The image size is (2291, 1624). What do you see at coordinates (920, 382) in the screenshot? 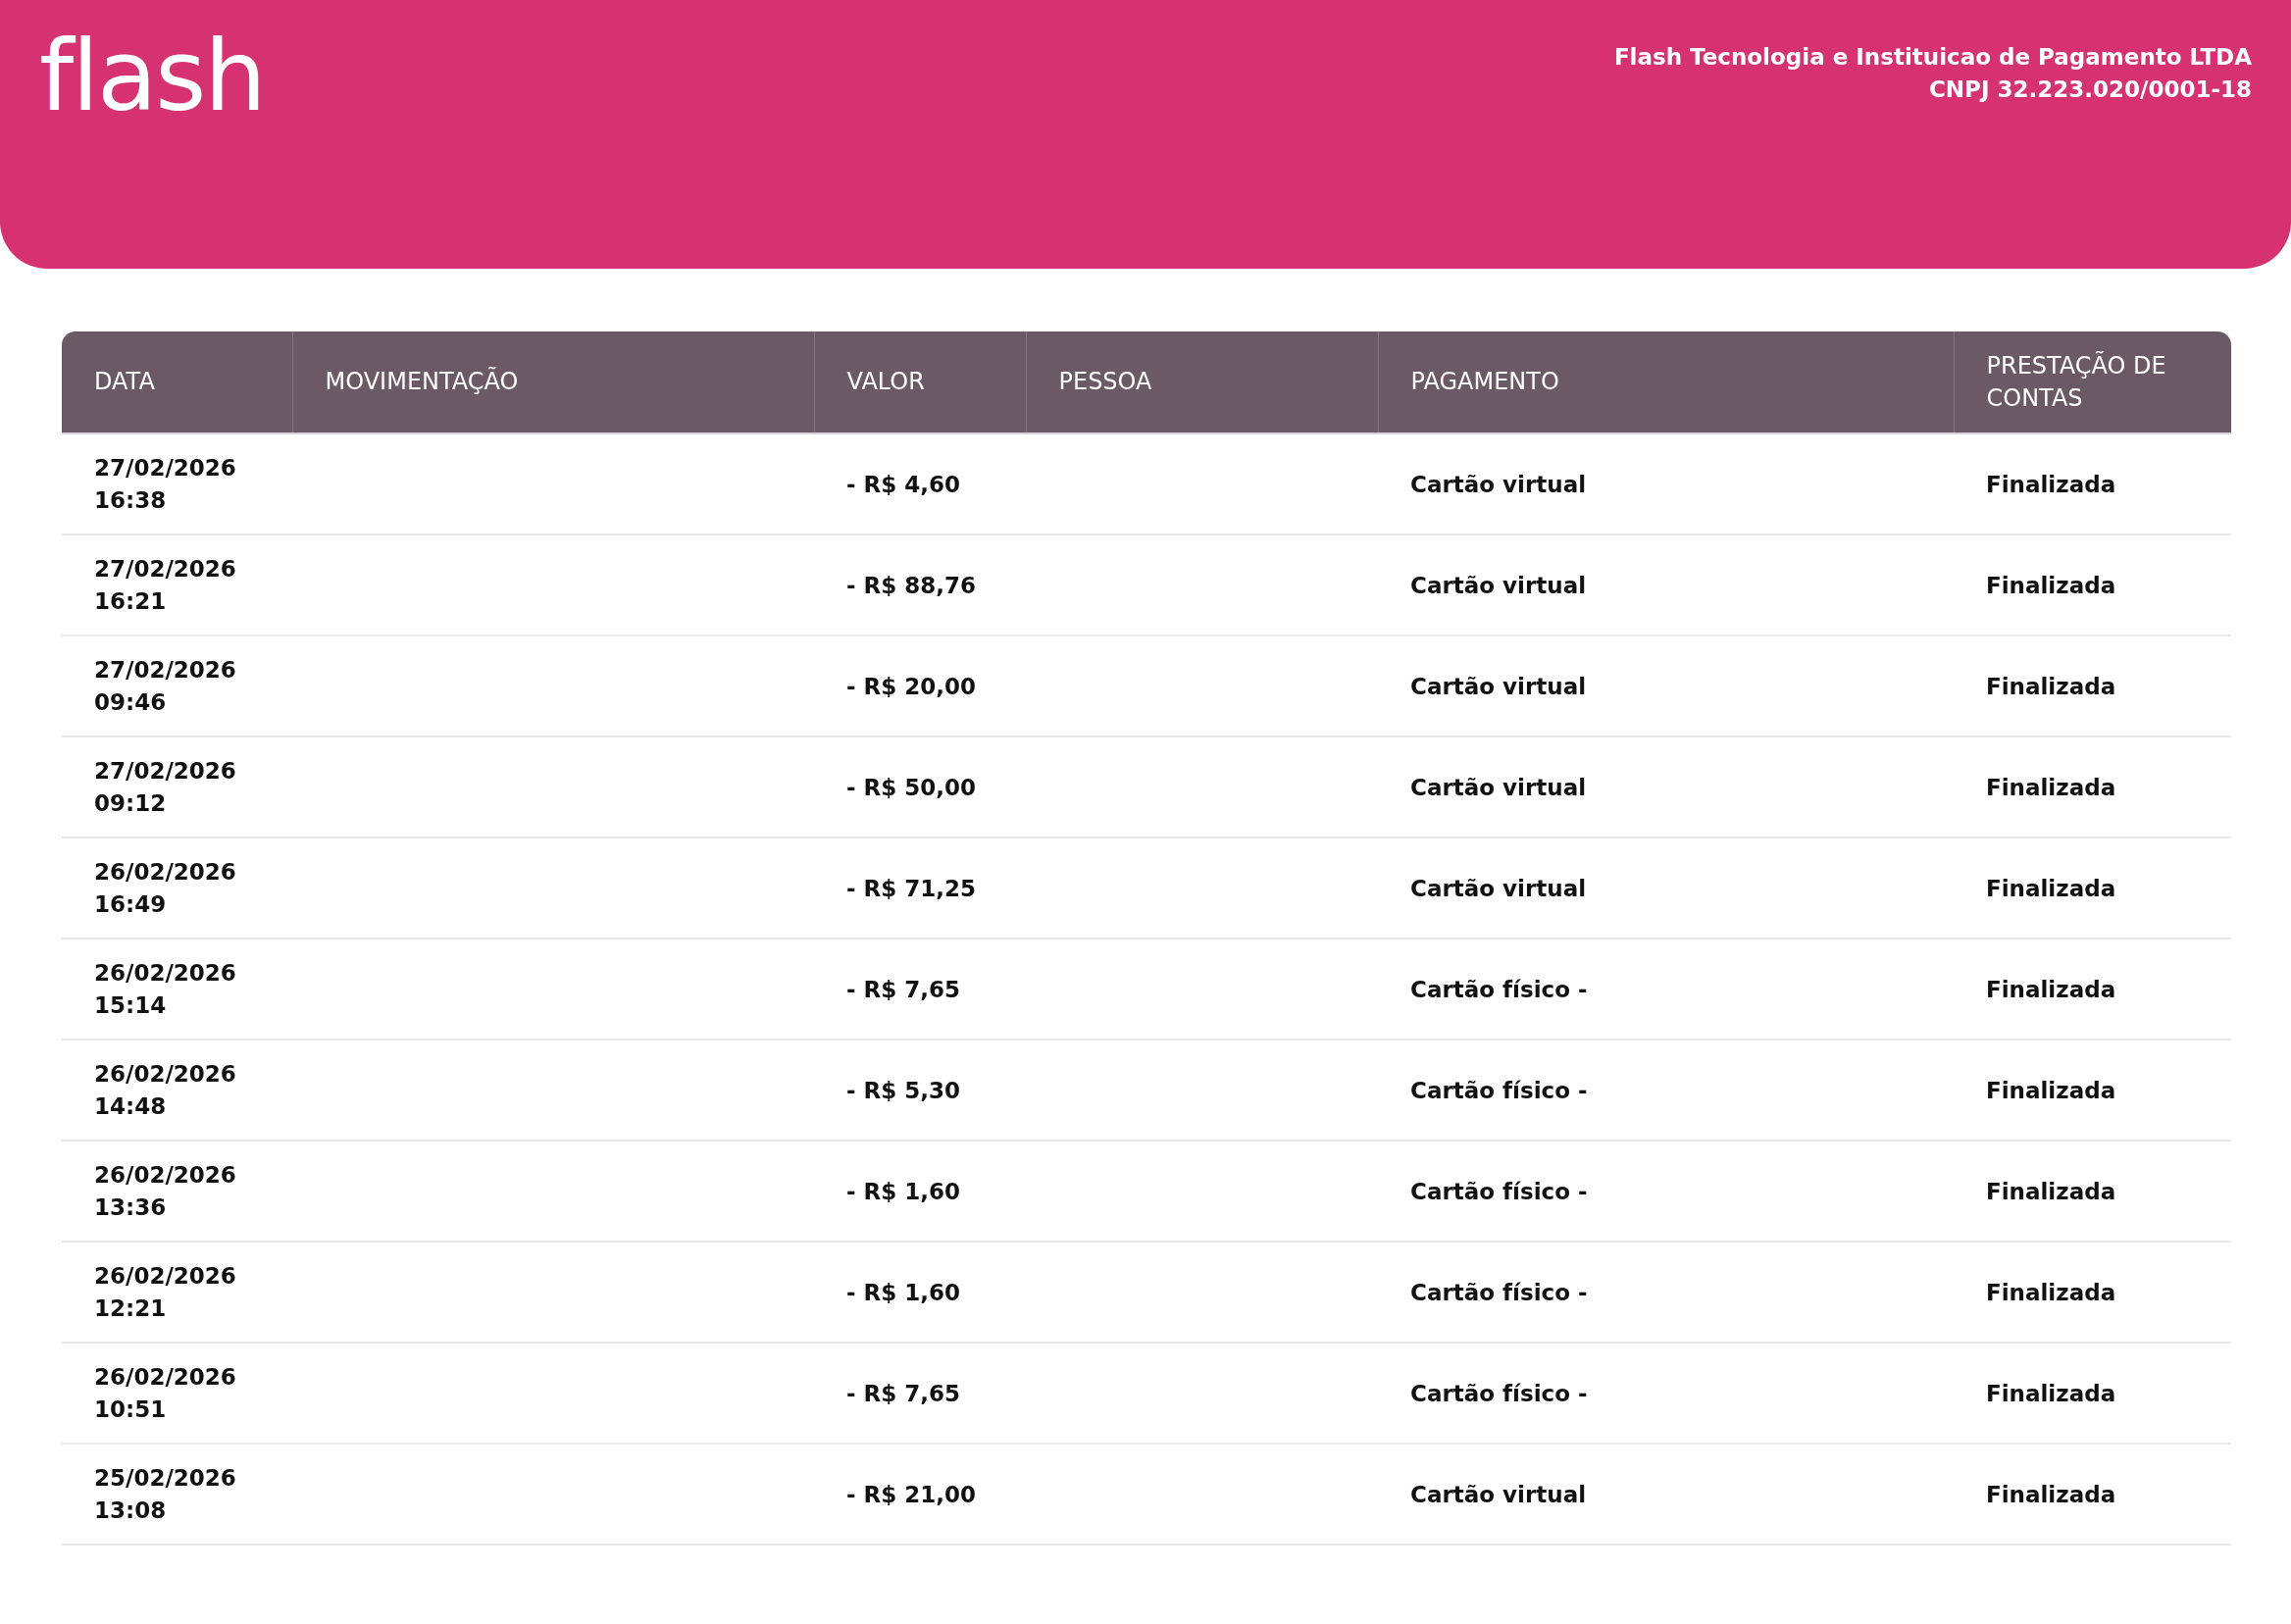
I see `column-header: VALOR` at bounding box center [920, 382].